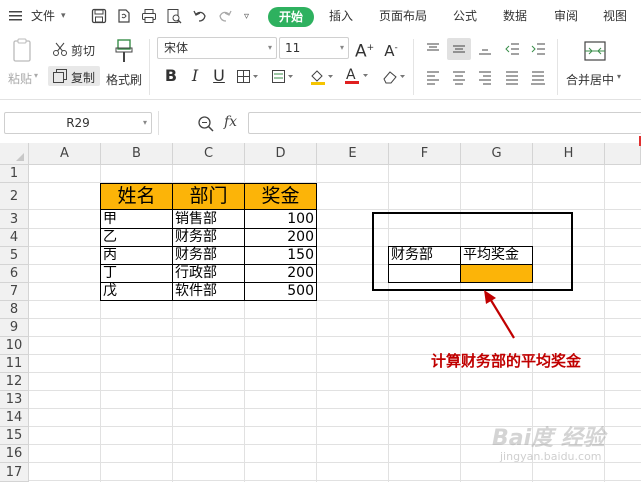  Describe the element at coordinates (14, 292) in the screenshot. I see `row-header: 7` at that location.